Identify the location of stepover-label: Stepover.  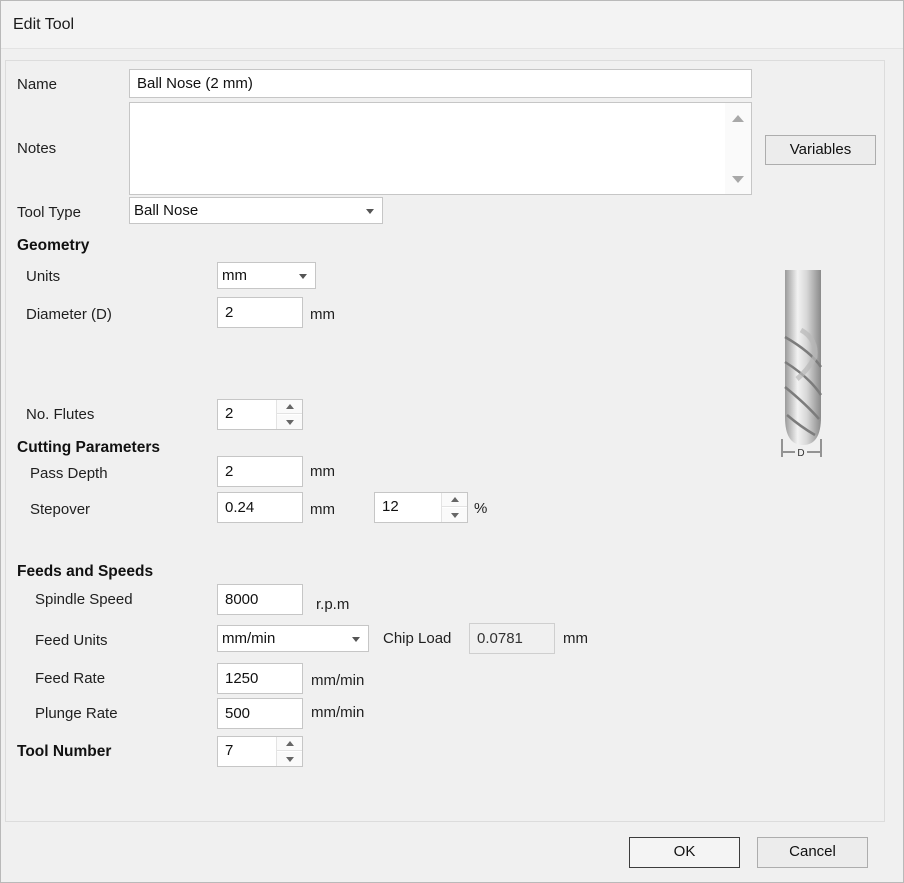
(60, 509).